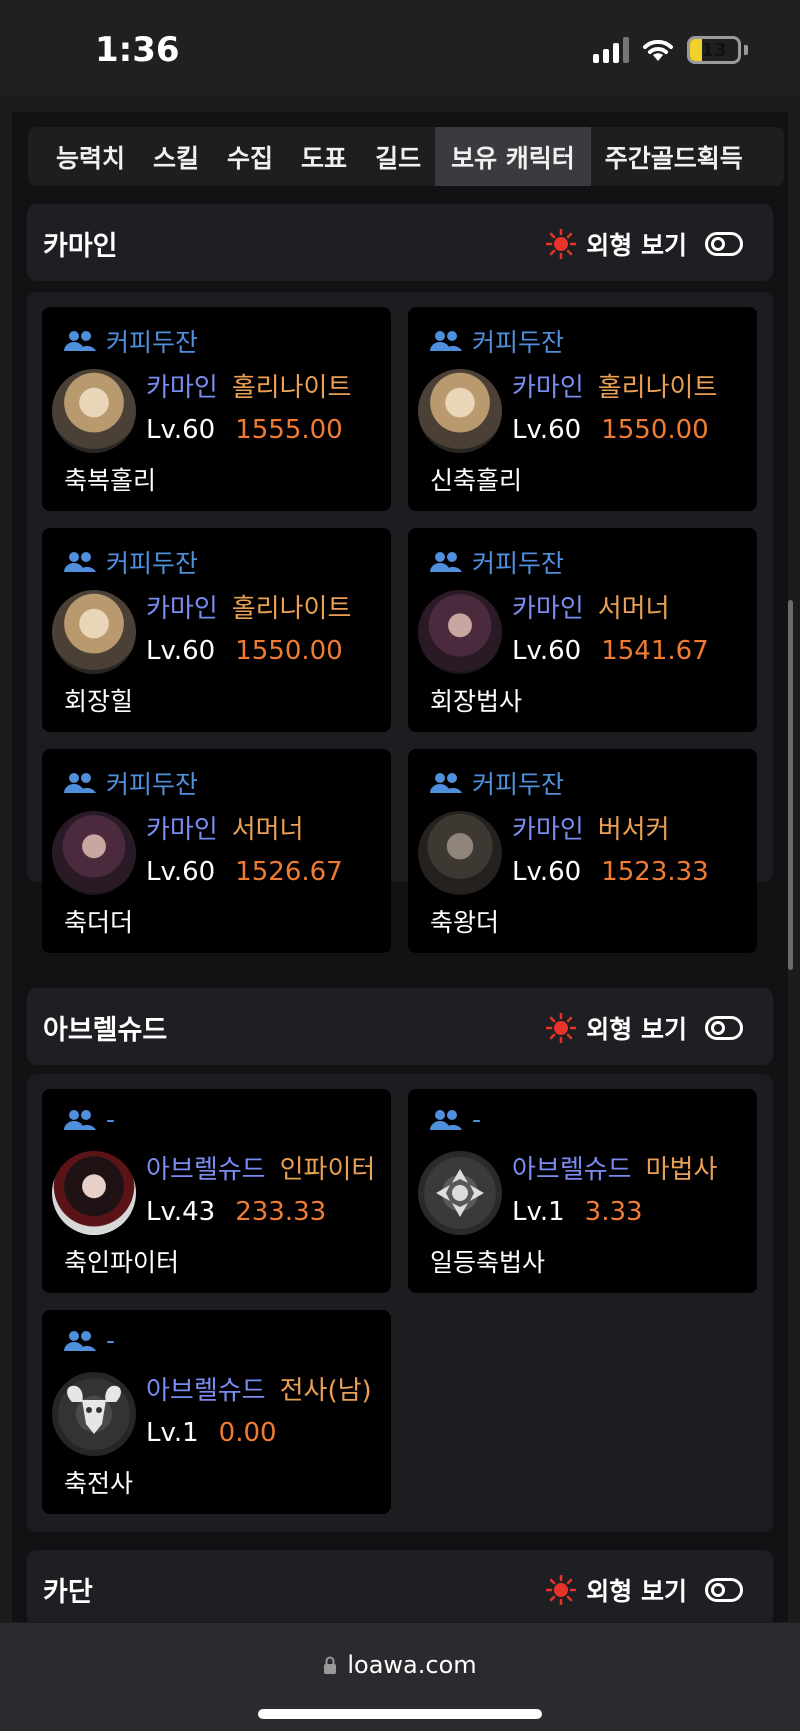  I want to click on server-title: 카단, so click(68, 1592).